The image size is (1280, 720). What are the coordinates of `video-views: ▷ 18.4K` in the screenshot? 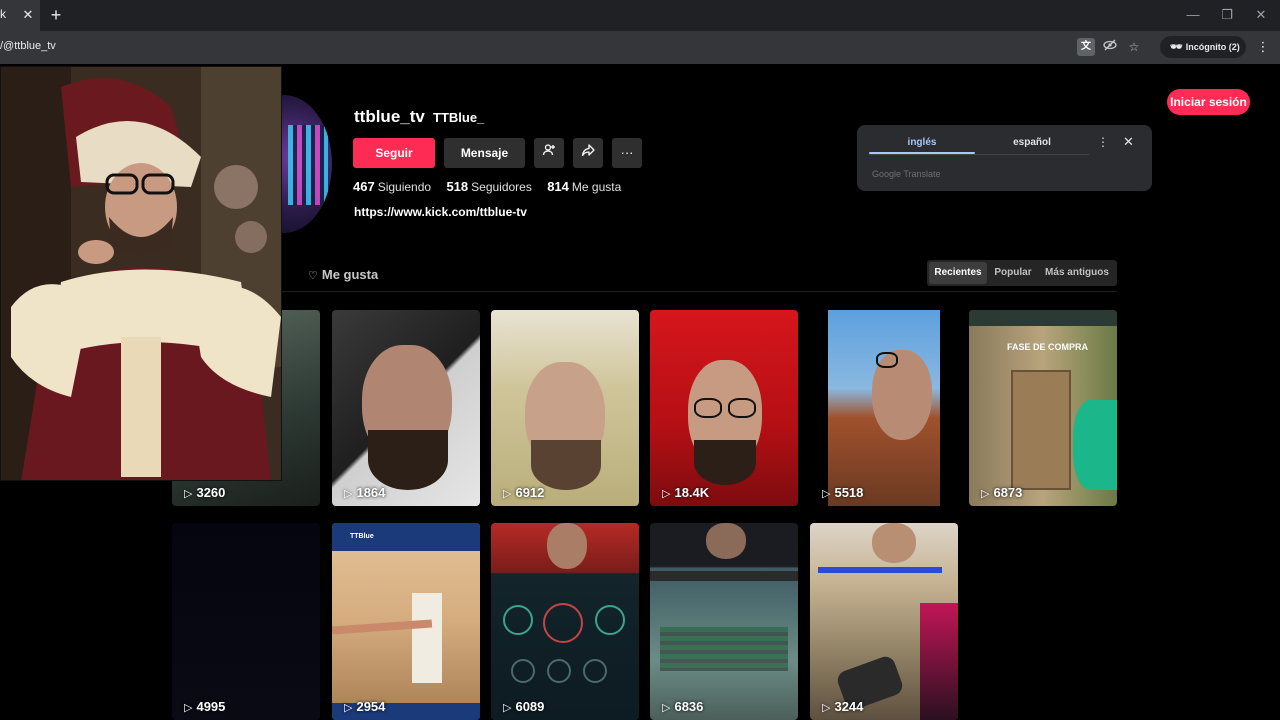 It's located at (685, 492).